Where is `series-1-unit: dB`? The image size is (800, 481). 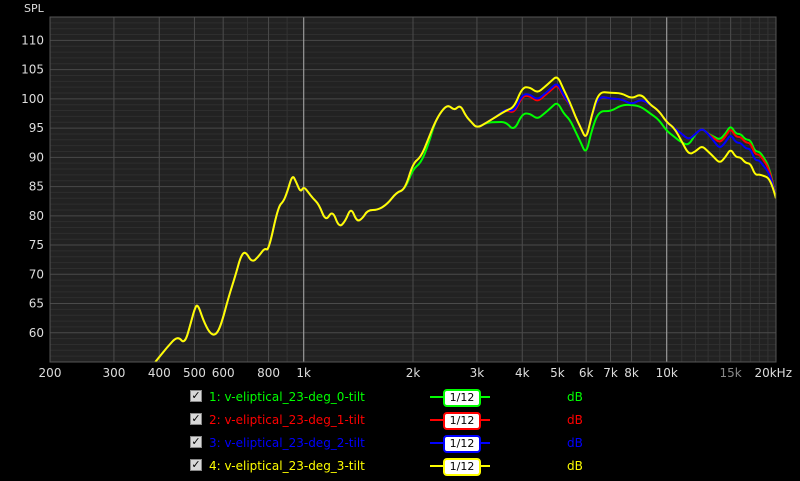 series-1-unit: dB is located at coordinates (575, 397).